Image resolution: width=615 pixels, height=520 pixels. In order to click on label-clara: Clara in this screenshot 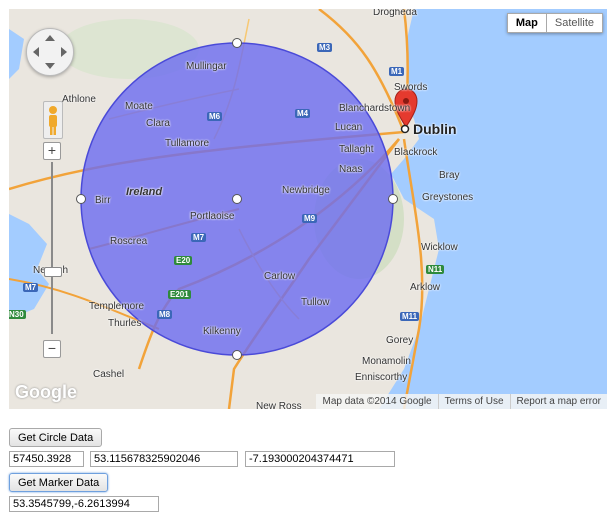, I will do `click(158, 123)`.